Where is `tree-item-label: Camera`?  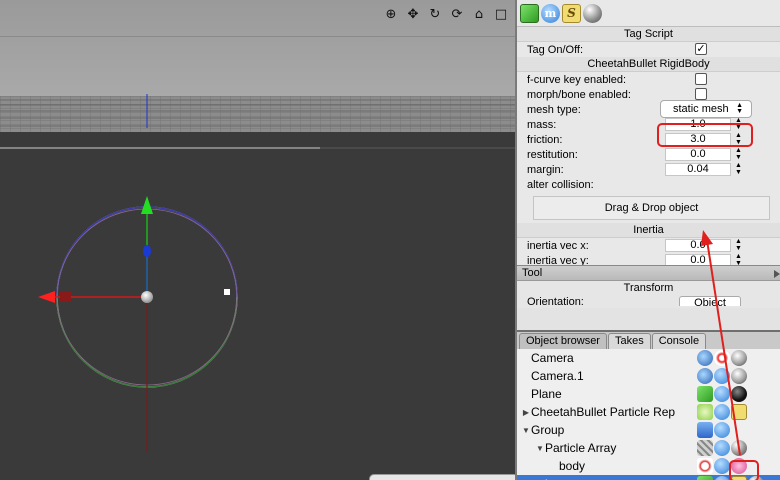 tree-item-label: Camera is located at coordinates (552, 358).